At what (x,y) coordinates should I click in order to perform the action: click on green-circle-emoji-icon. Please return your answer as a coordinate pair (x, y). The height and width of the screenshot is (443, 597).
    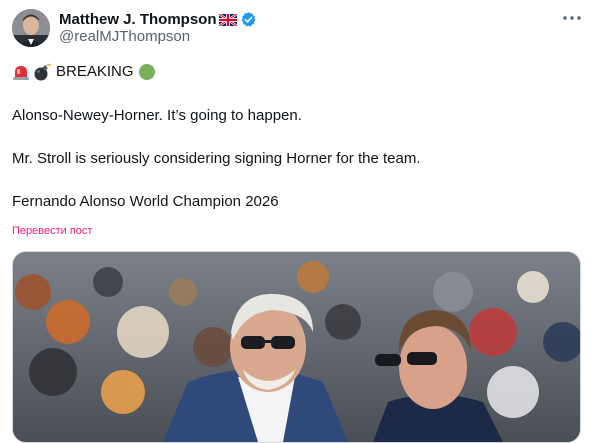
    Looking at the image, I should click on (147, 72).